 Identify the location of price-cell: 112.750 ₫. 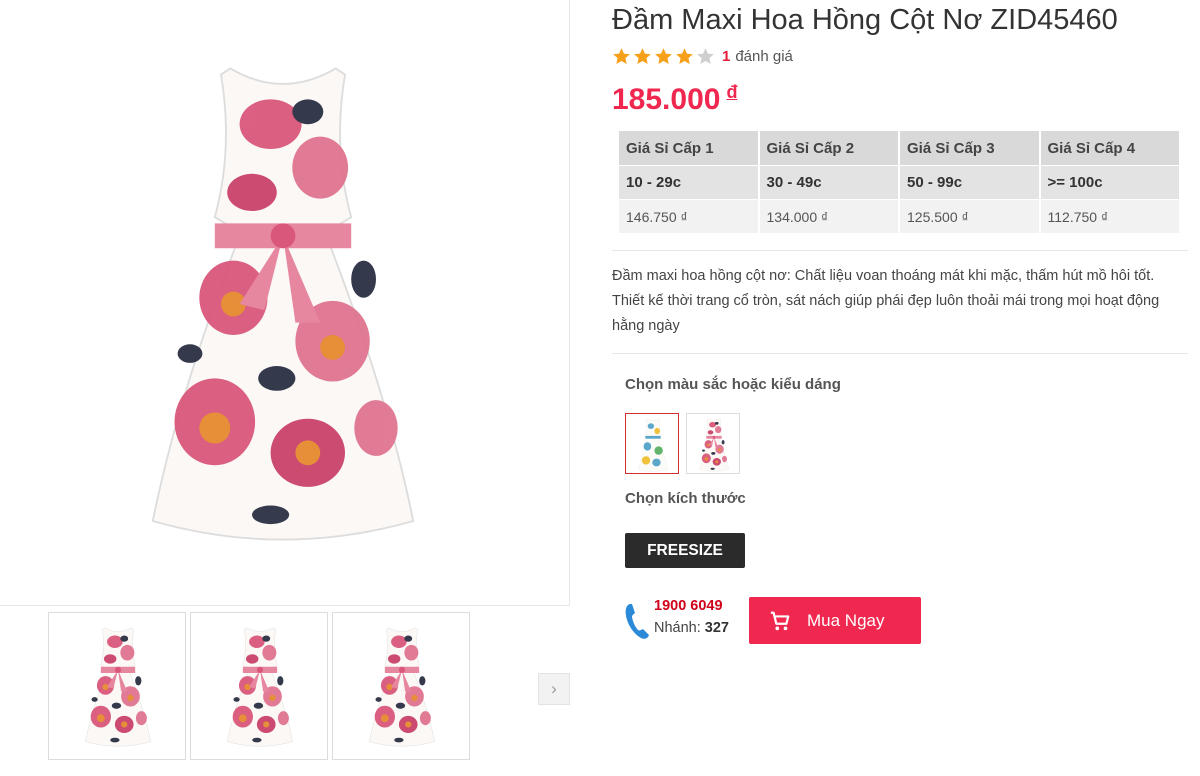
(1109, 216).